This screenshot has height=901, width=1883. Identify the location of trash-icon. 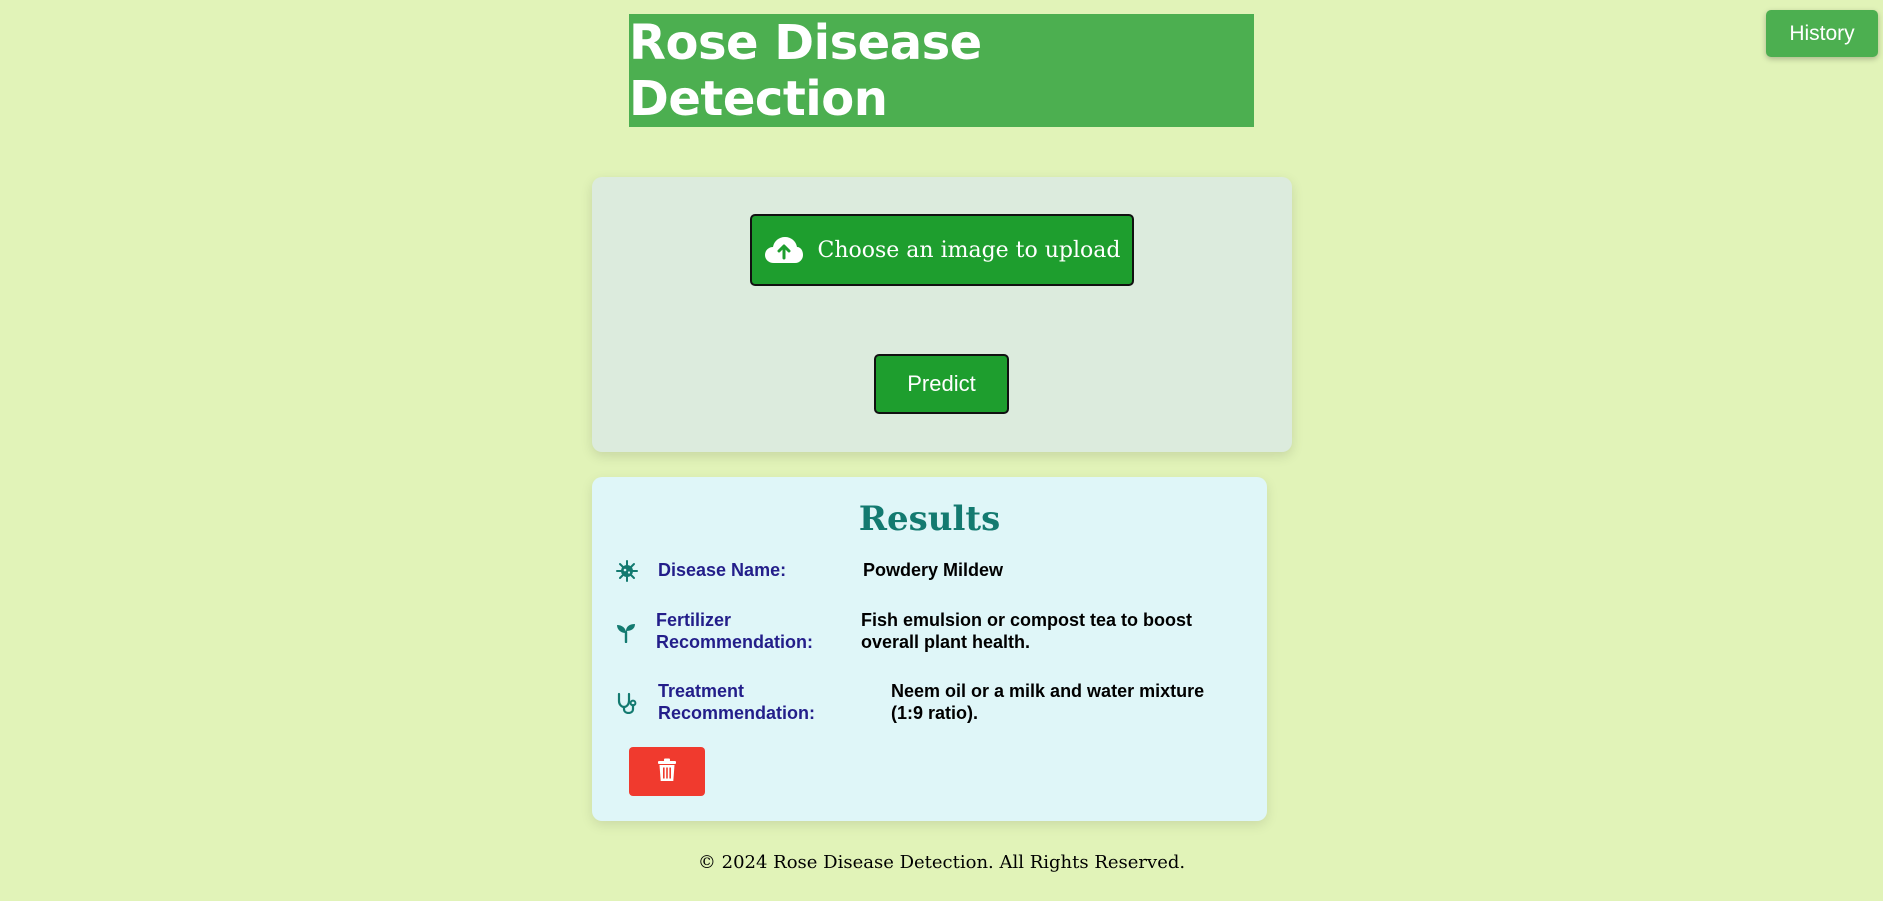
(667, 772).